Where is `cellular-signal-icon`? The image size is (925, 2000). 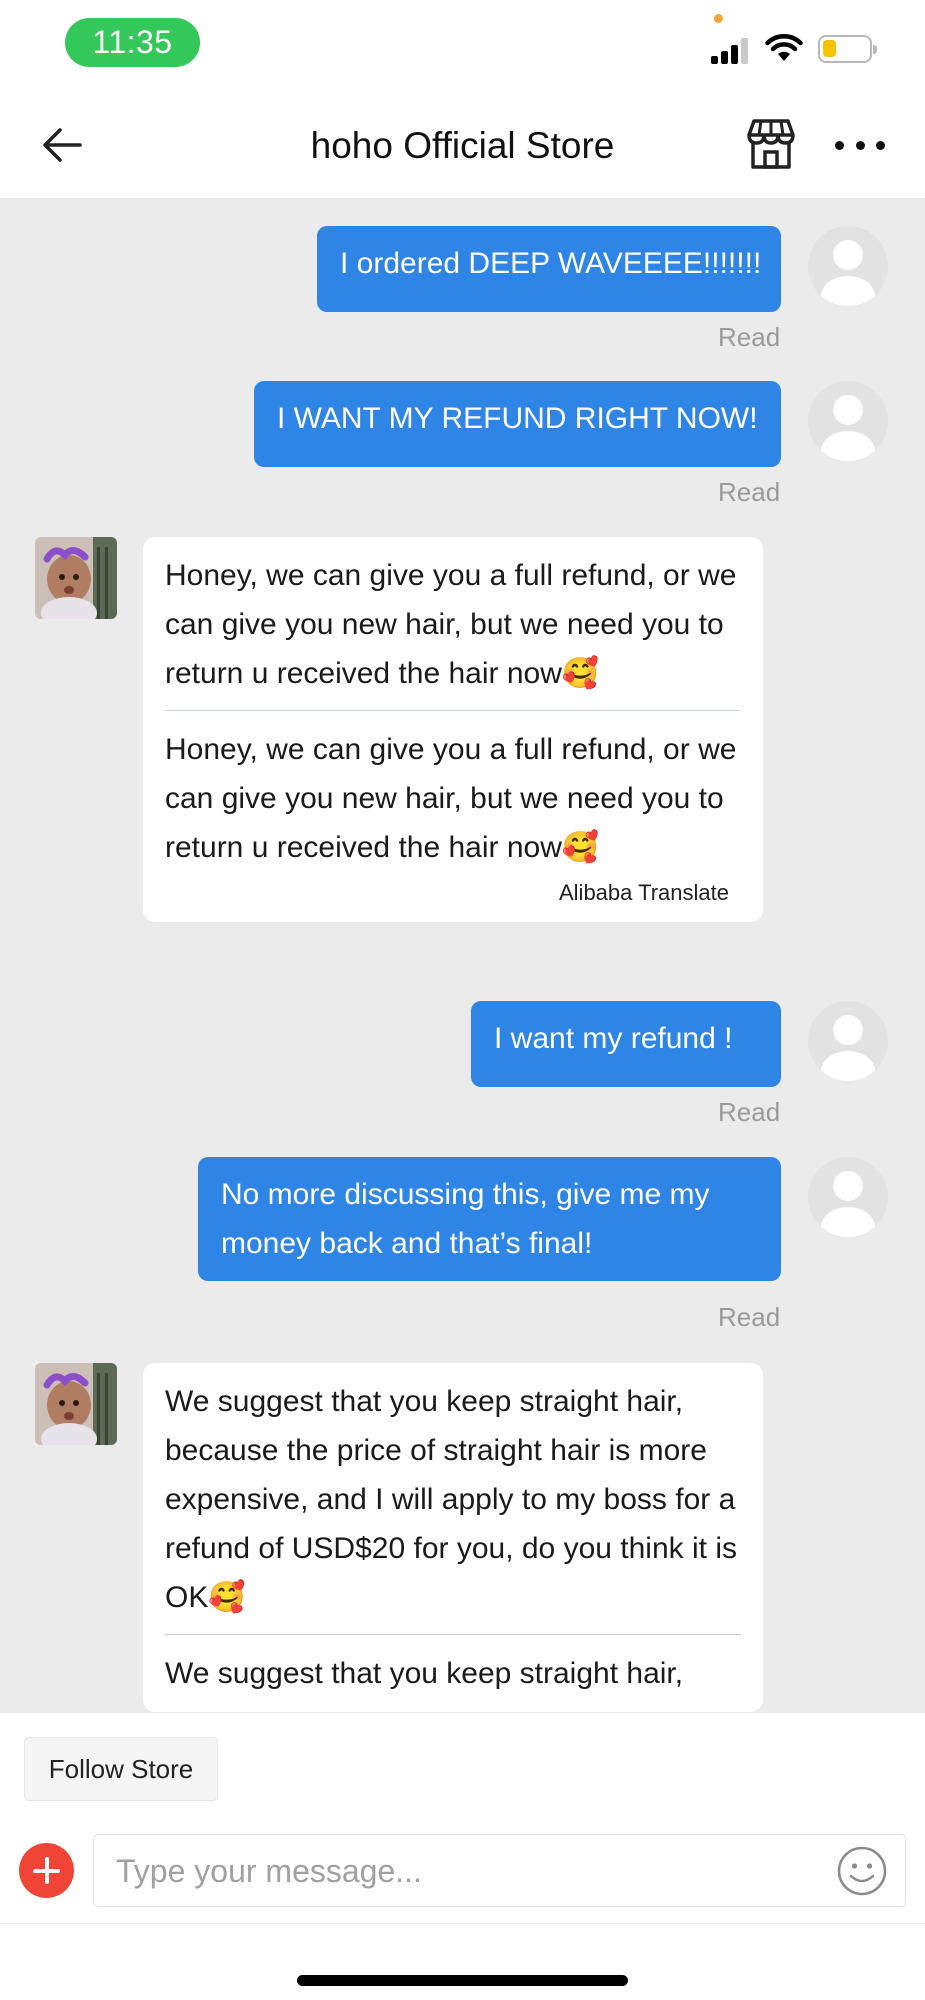
cellular-signal-icon is located at coordinates (732, 51).